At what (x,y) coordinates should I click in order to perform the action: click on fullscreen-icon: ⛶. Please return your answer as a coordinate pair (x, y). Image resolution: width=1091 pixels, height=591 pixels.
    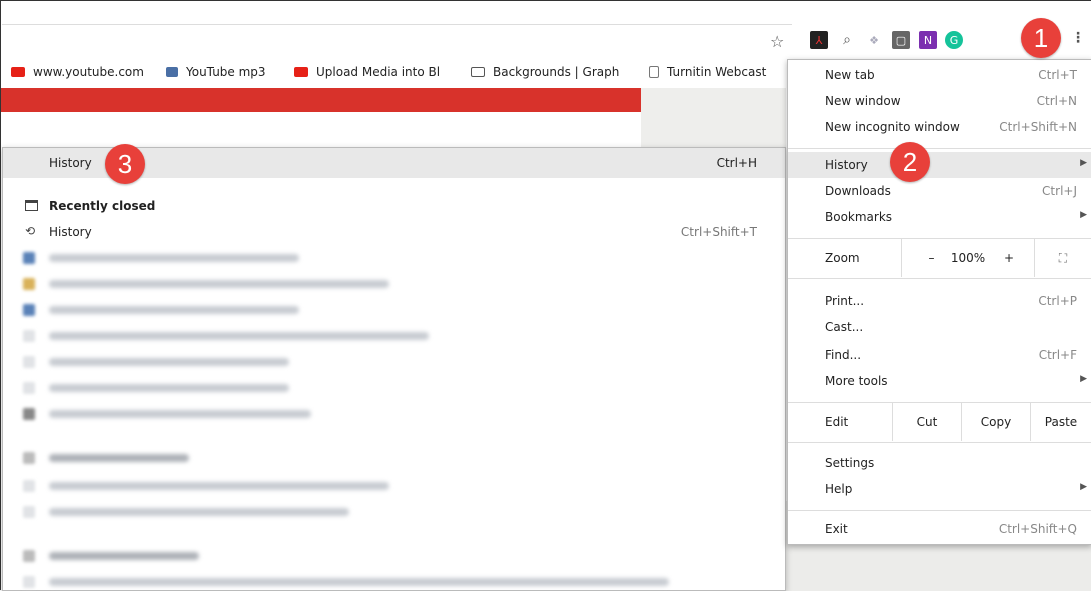
    Looking at the image, I should click on (1062, 258).